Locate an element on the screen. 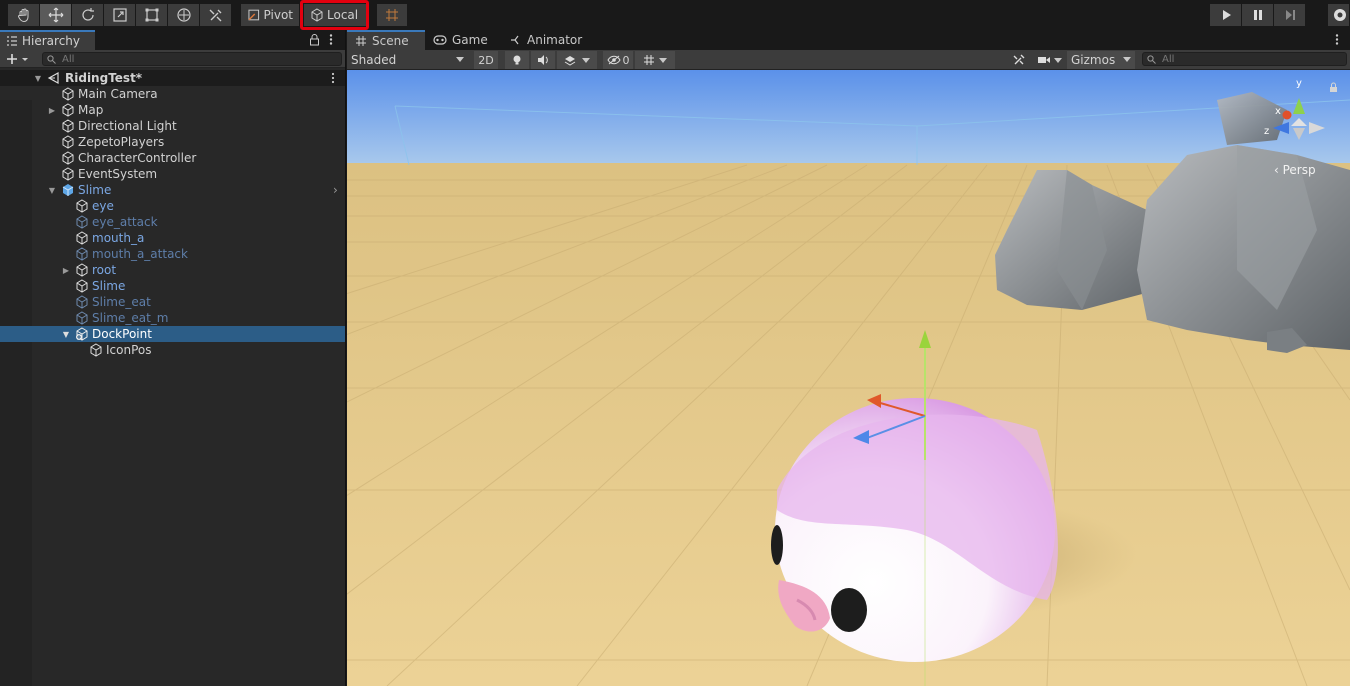  hierarchy-item-eye: eye is located at coordinates (172, 206).